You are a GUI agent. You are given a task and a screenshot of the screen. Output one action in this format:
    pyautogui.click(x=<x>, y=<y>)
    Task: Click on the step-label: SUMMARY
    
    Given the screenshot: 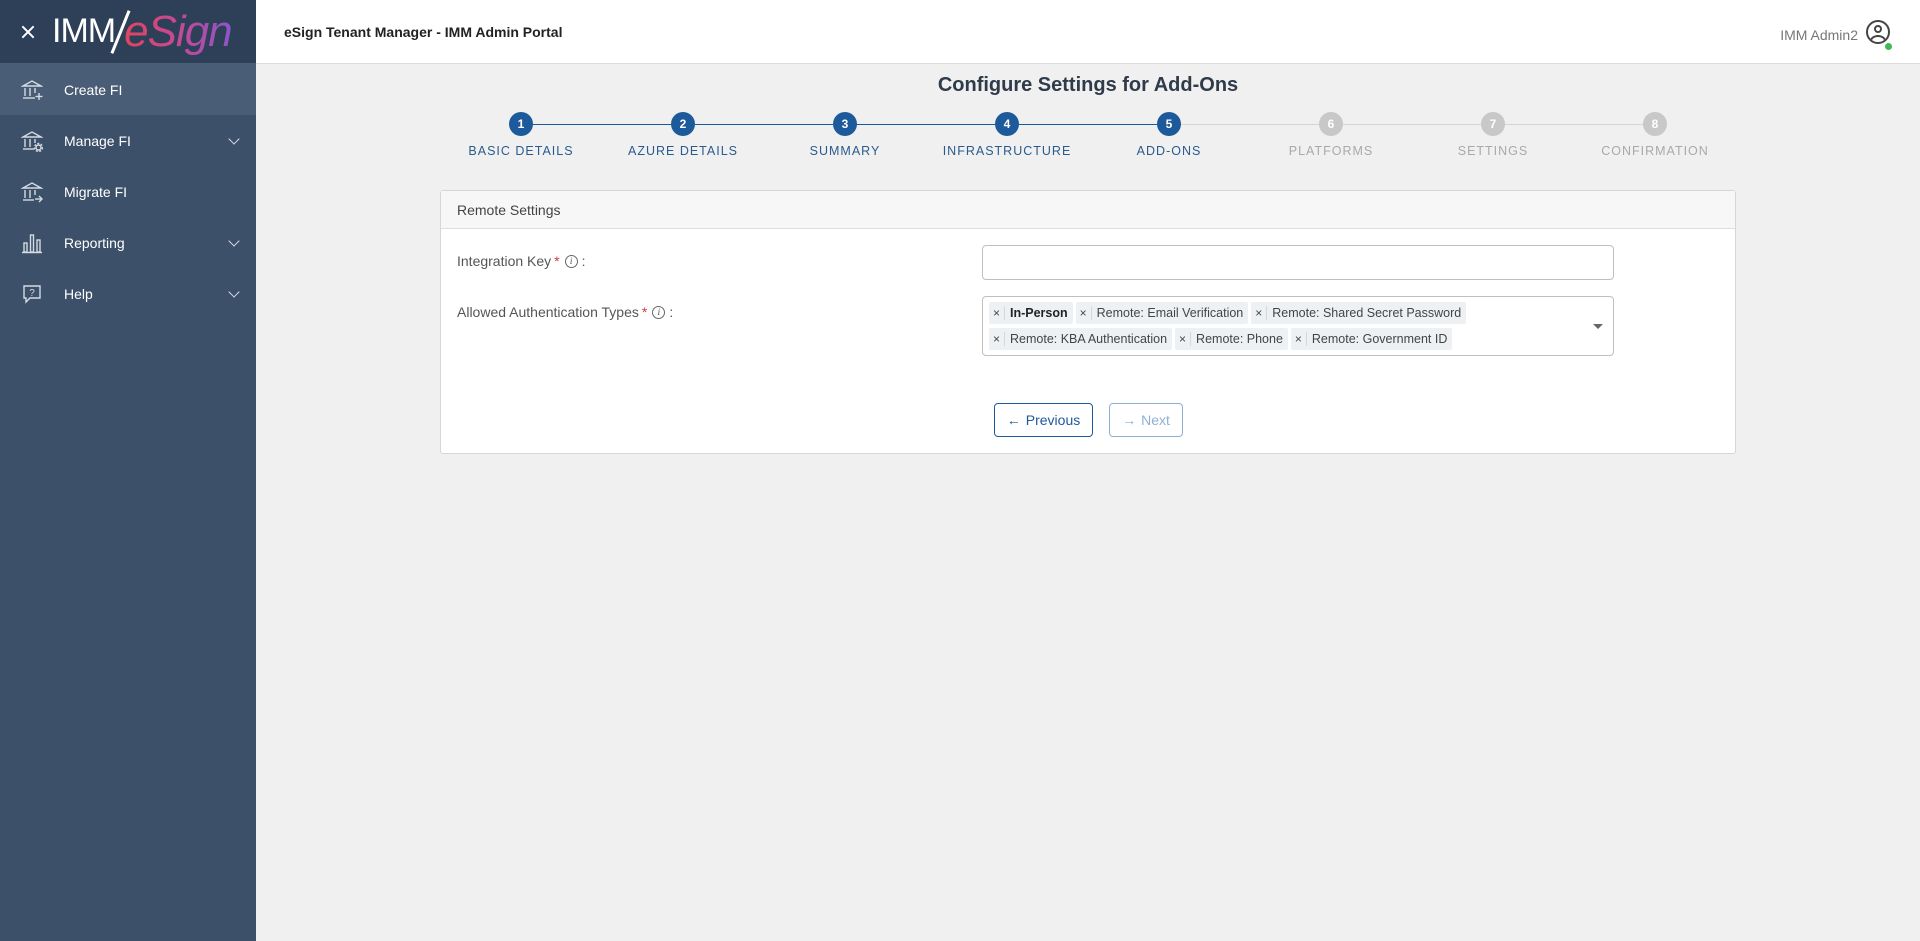 What is the action you would take?
    pyautogui.click(x=845, y=151)
    